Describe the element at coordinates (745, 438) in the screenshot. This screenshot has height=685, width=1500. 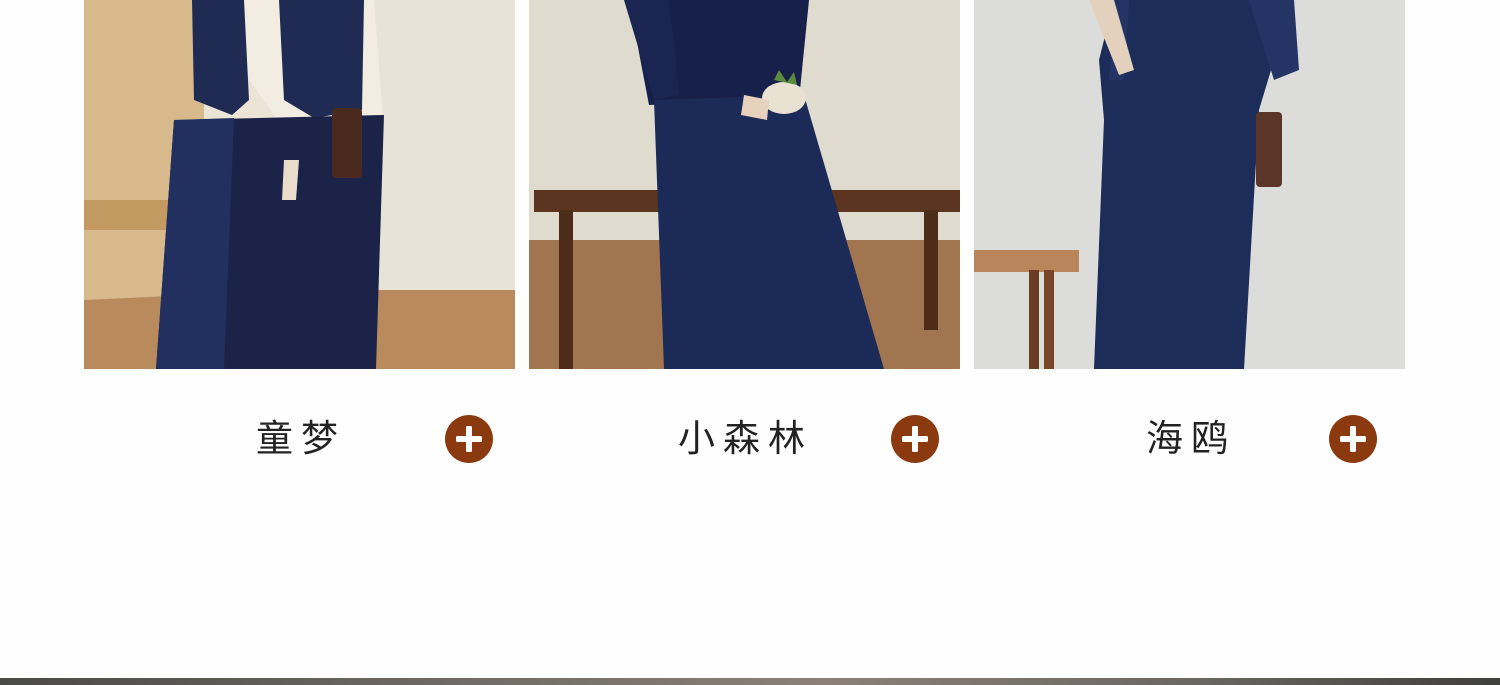
I see `product-name-2: 小森林` at that location.